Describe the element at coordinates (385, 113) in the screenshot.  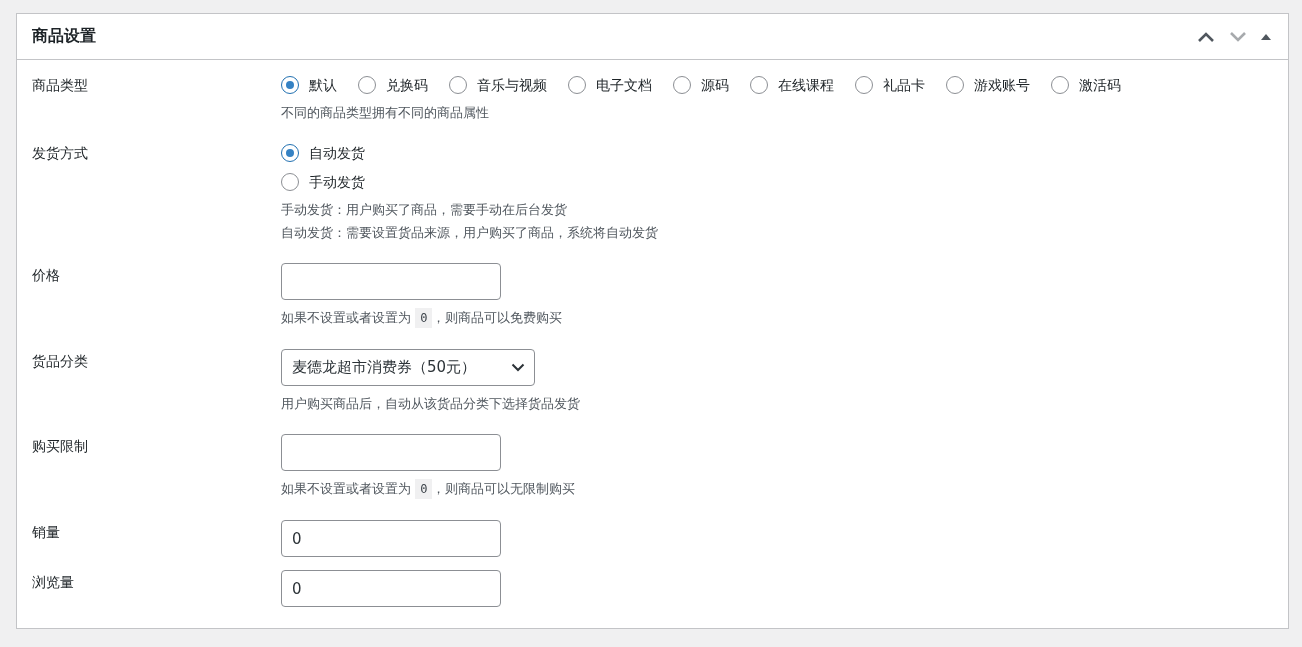
I see `field-description: 不同的商品类型拥有不同的商品属性` at that location.